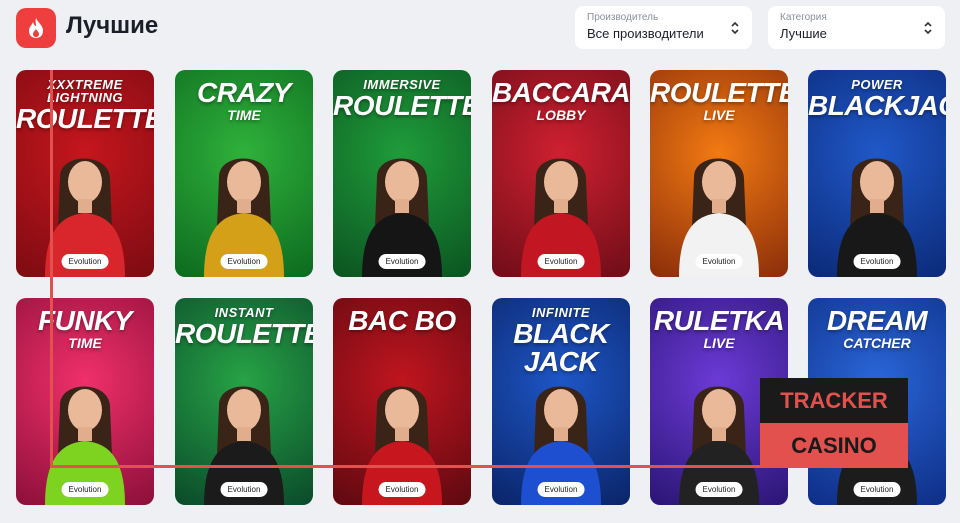 This screenshot has width=960, height=523. I want to click on game-card: XXXTREME LIGHTNING ROULETTE Evolution, so click(85, 173).